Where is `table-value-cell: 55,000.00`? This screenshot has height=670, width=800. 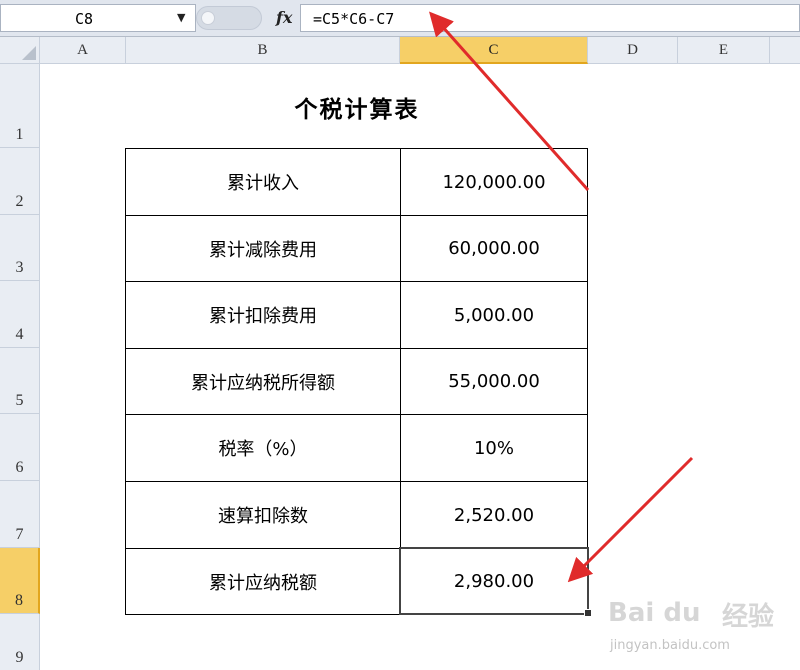
table-value-cell: 55,000.00 is located at coordinates (494, 381).